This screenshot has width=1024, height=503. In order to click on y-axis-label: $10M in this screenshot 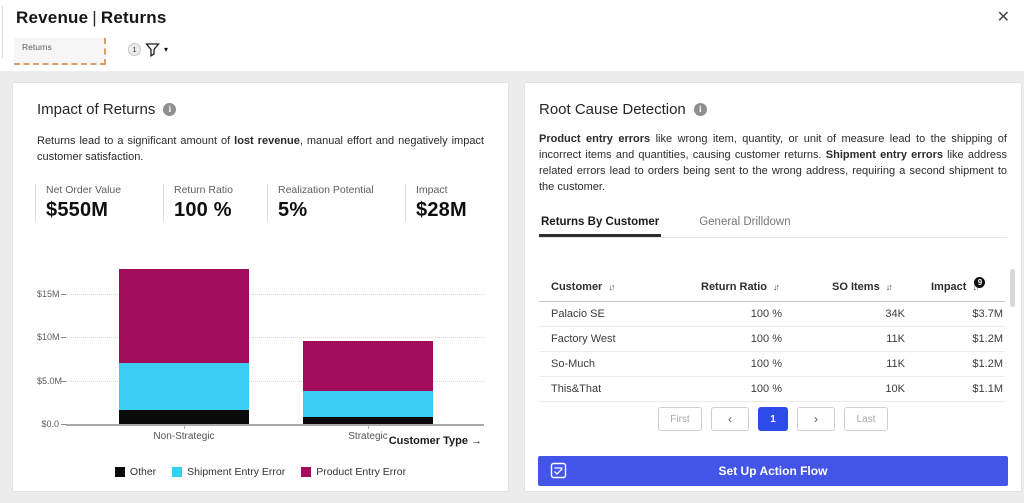, I will do `click(48, 337)`.